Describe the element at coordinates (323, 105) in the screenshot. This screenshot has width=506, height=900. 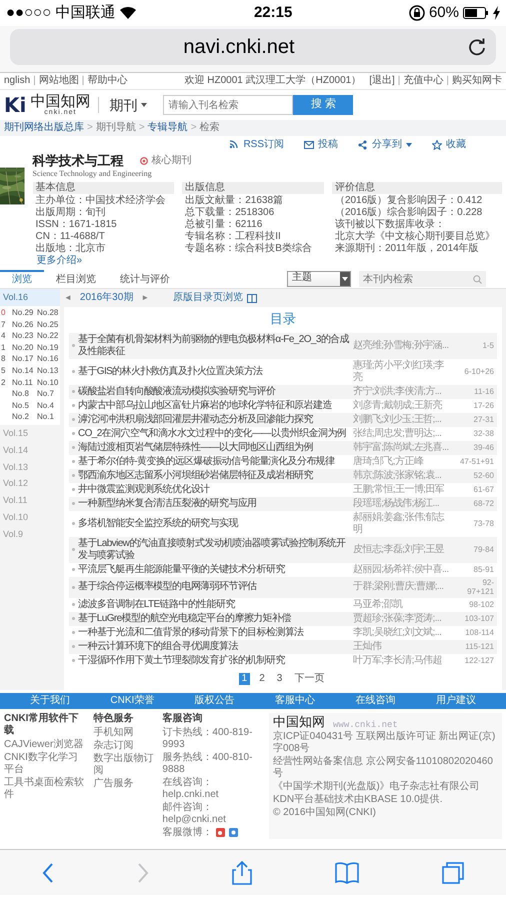
I see `search-button: 搜 索` at that location.